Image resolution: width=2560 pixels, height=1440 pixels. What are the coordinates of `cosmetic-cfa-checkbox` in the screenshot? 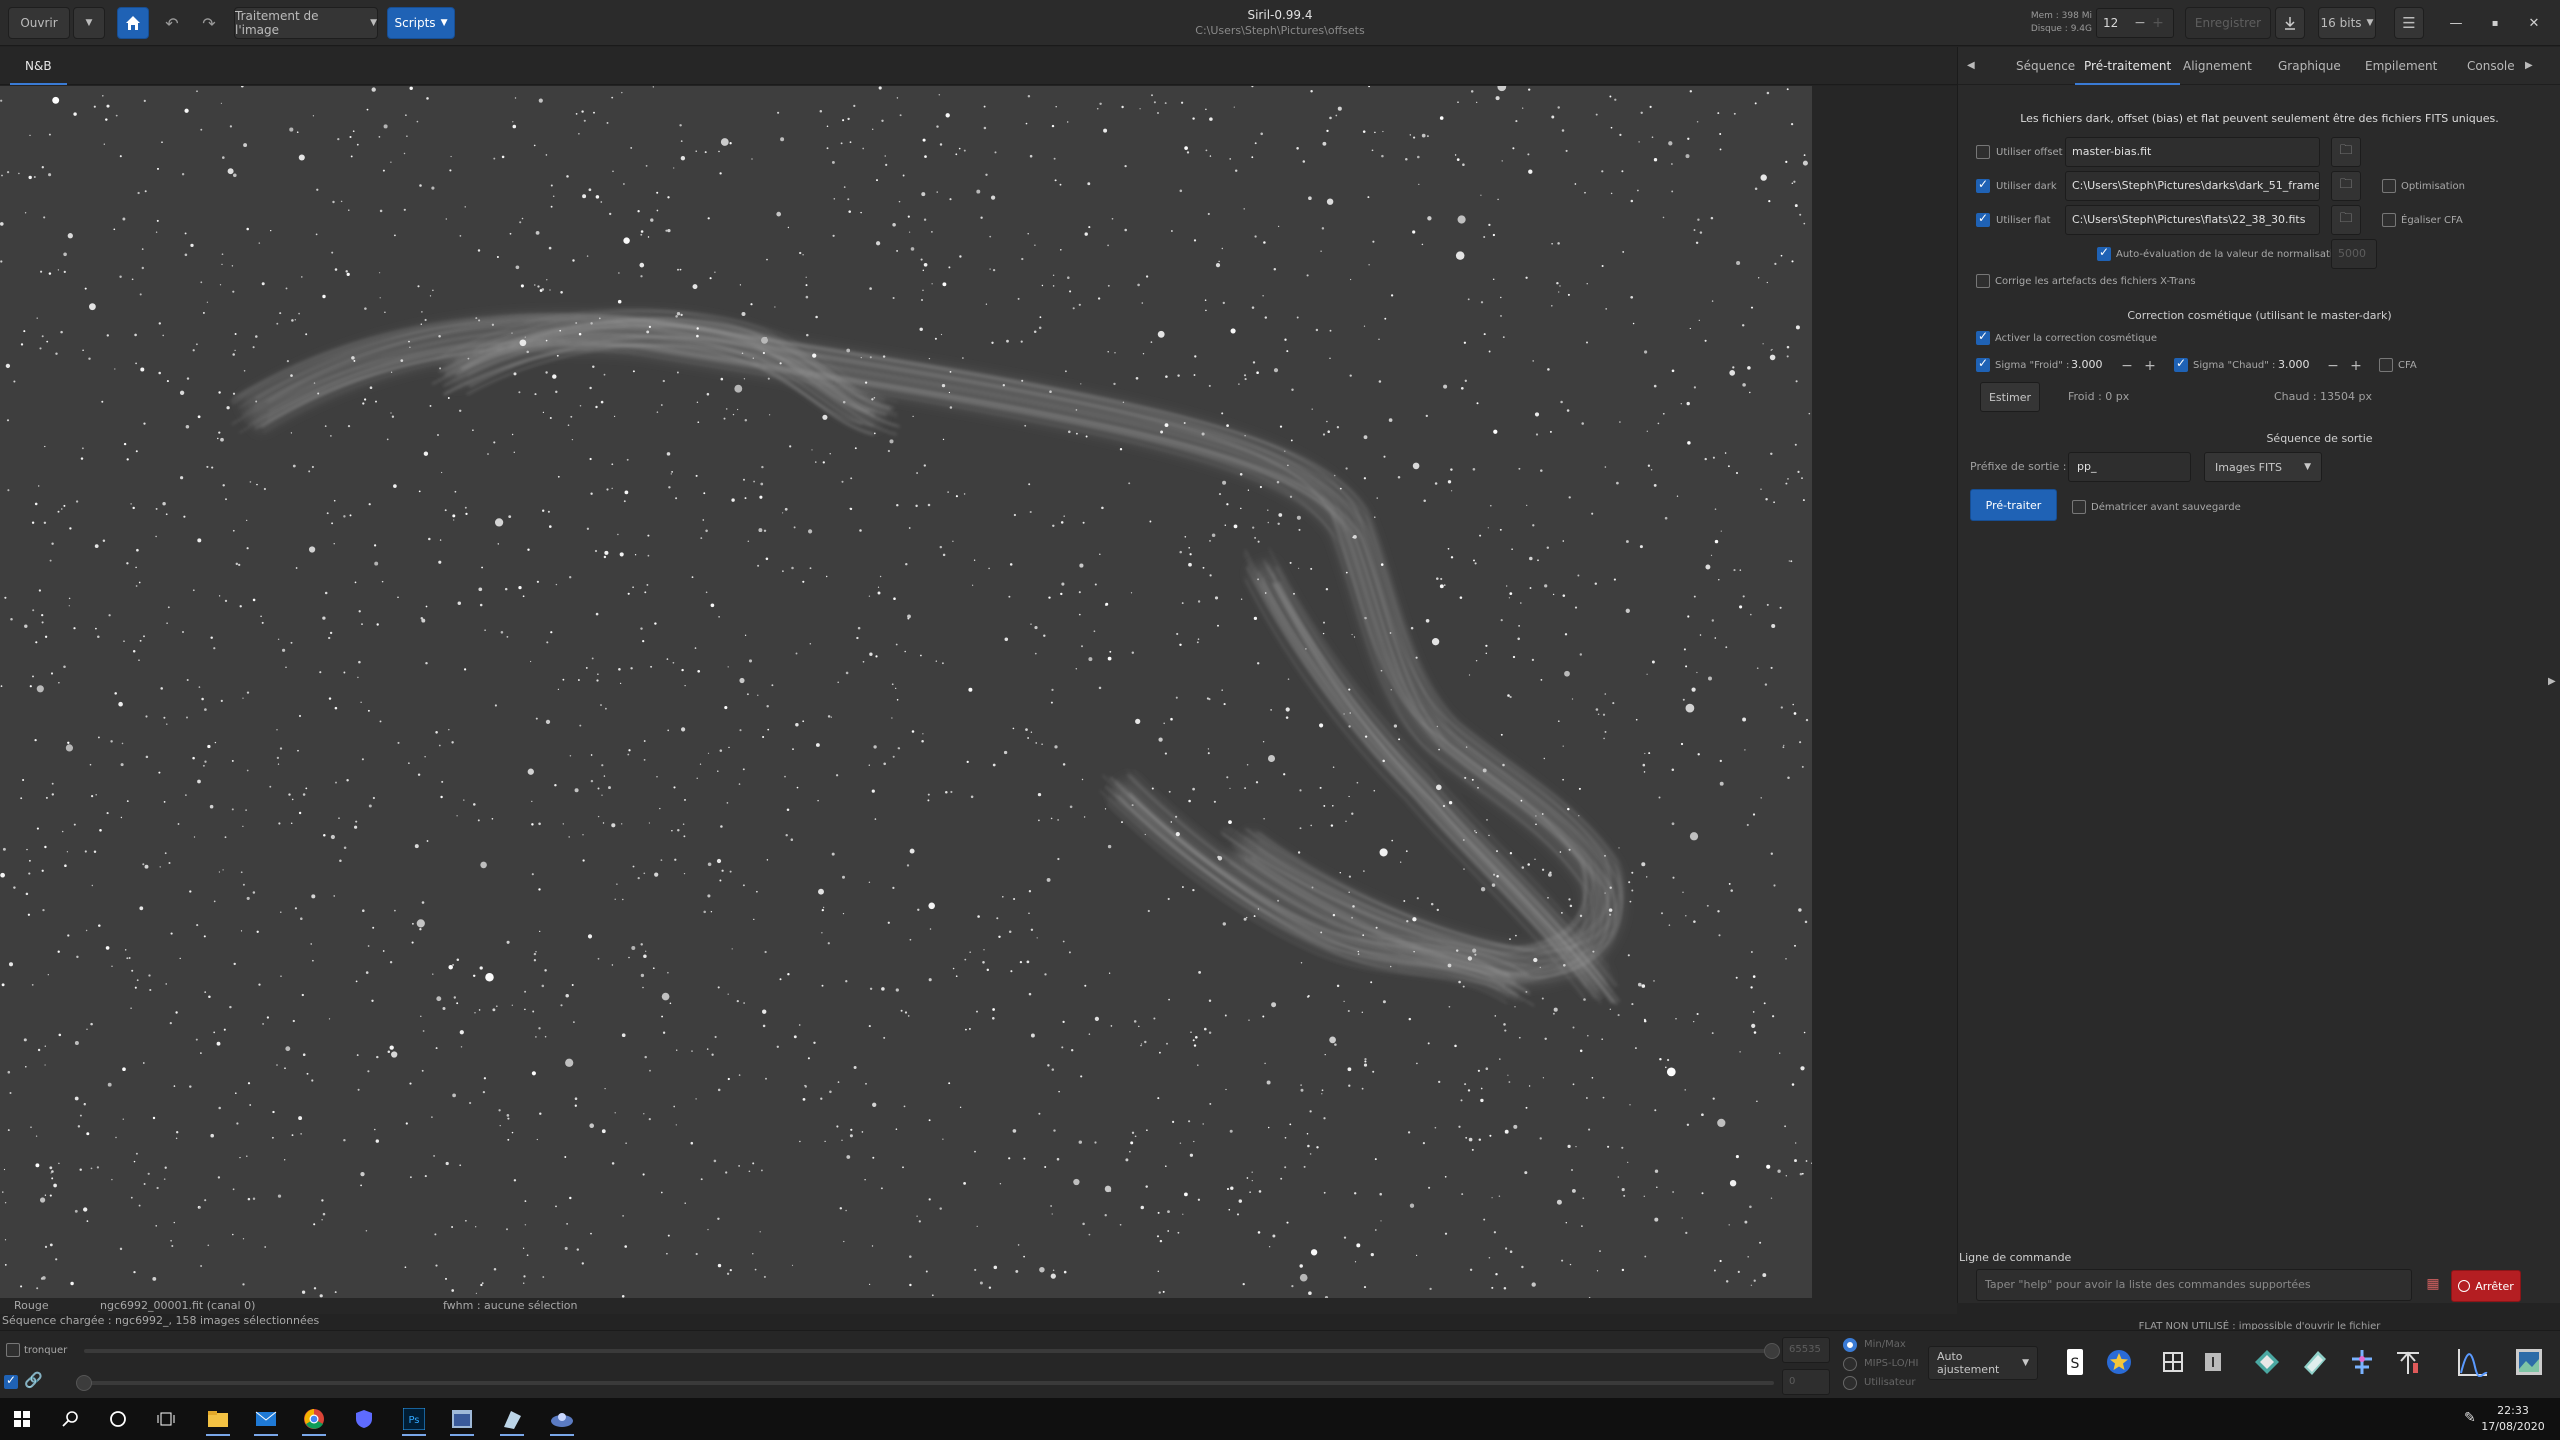 It's located at (2386, 365).